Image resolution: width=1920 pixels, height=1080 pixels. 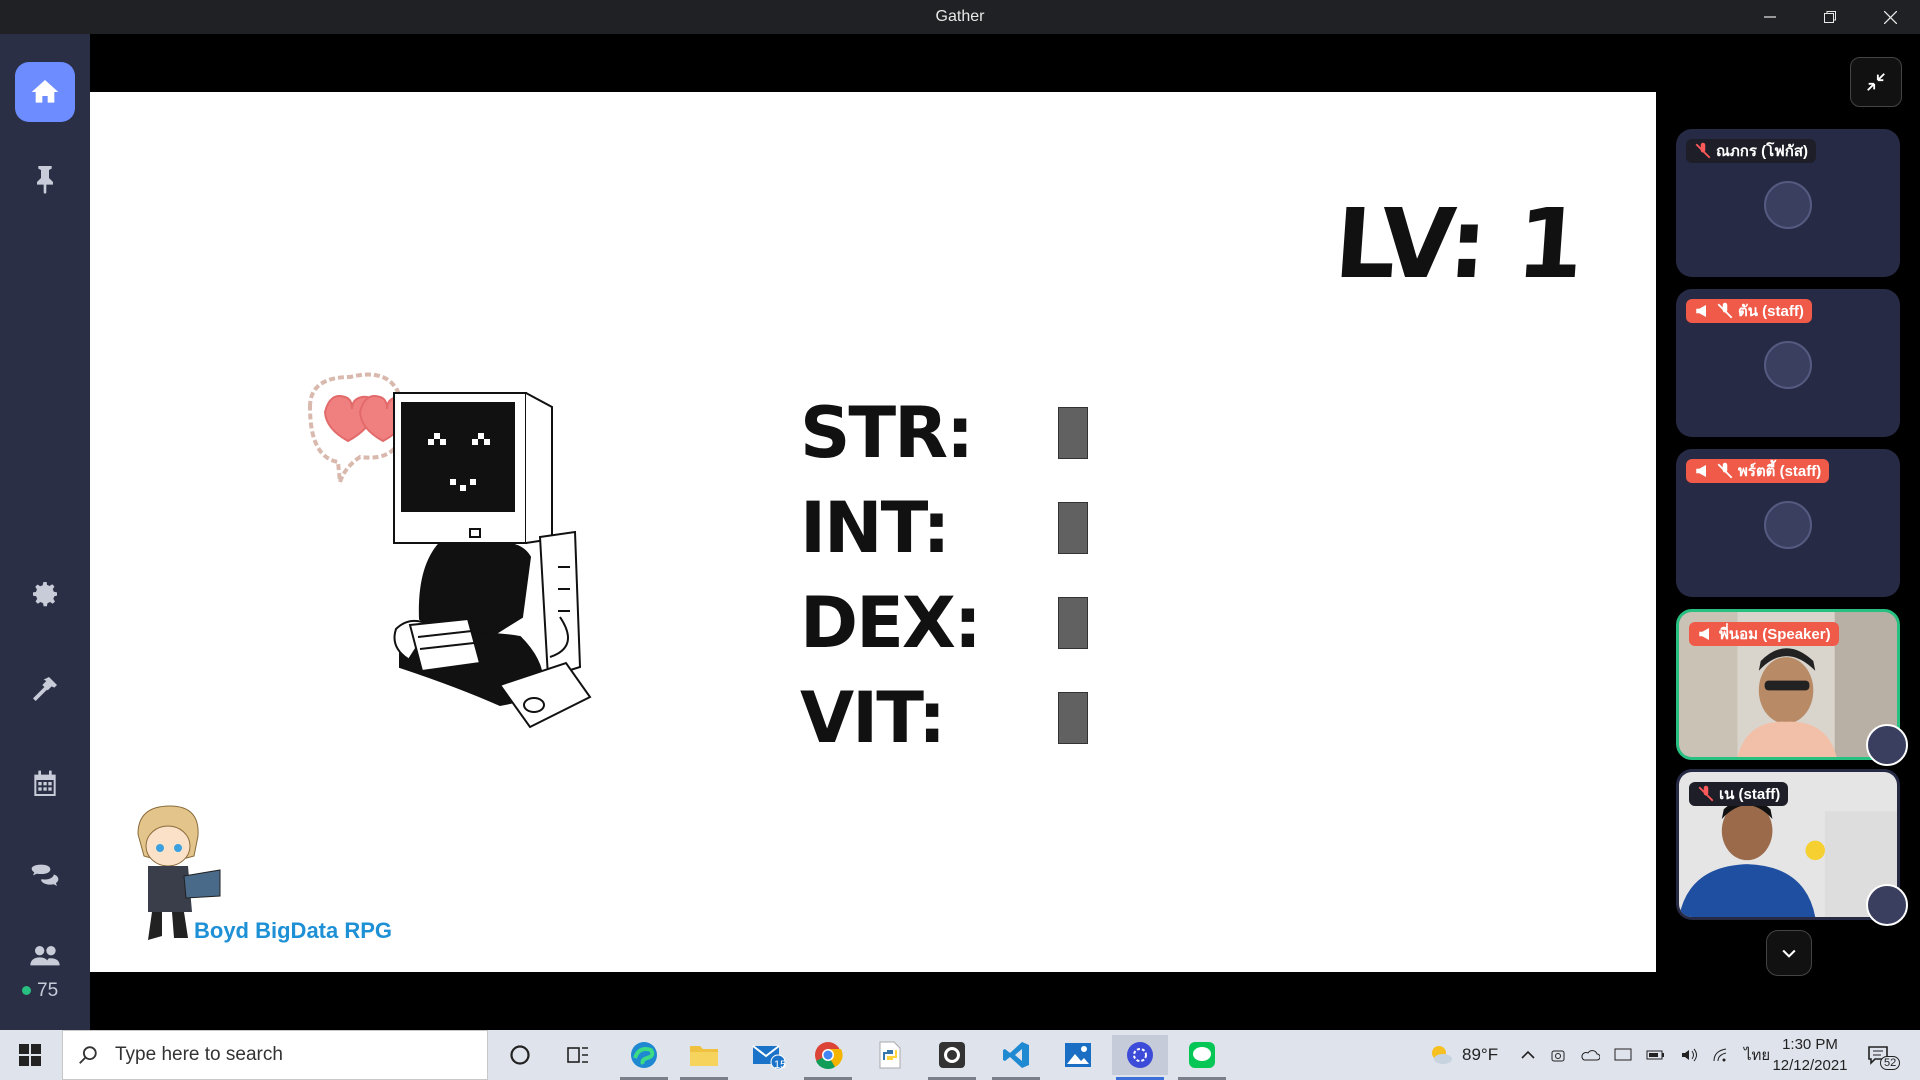 I want to click on camera-tray-icon, so click(x=1558, y=1055).